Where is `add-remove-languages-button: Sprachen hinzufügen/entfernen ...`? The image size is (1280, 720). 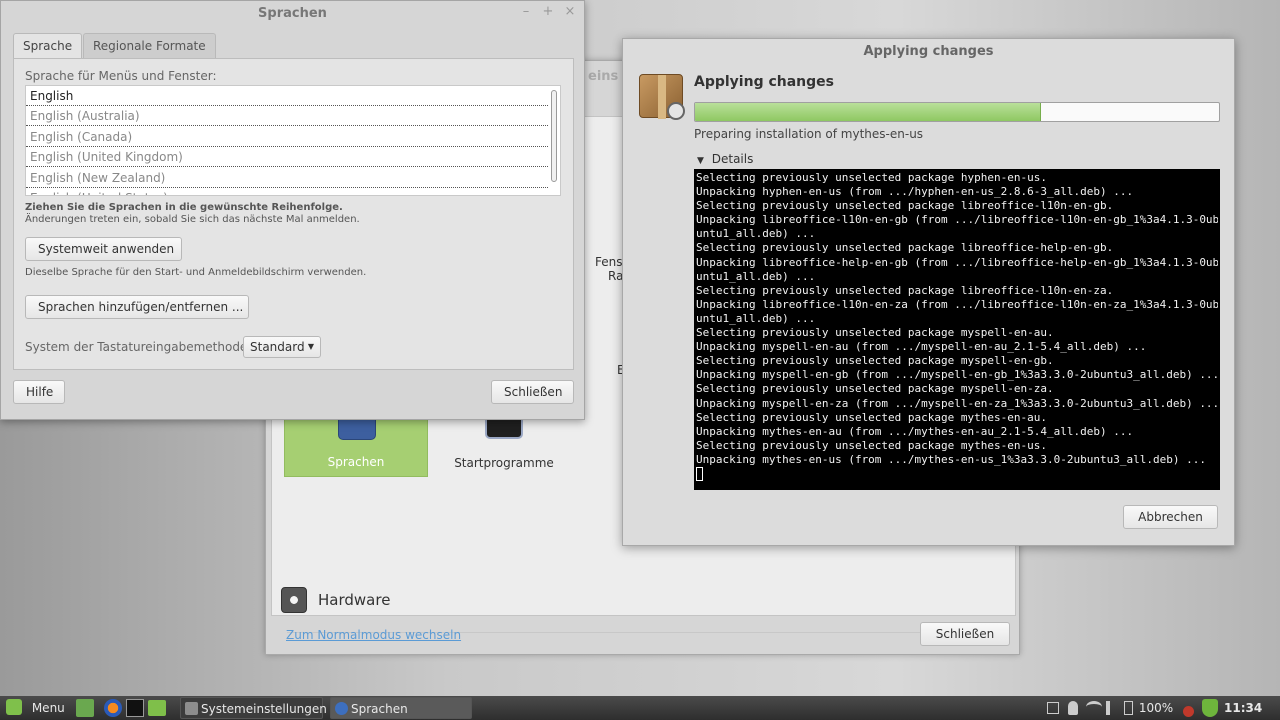 add-remove-languages-button: Sprachen hinzufügen/entfernen ... is located at coordinates (137, 307).